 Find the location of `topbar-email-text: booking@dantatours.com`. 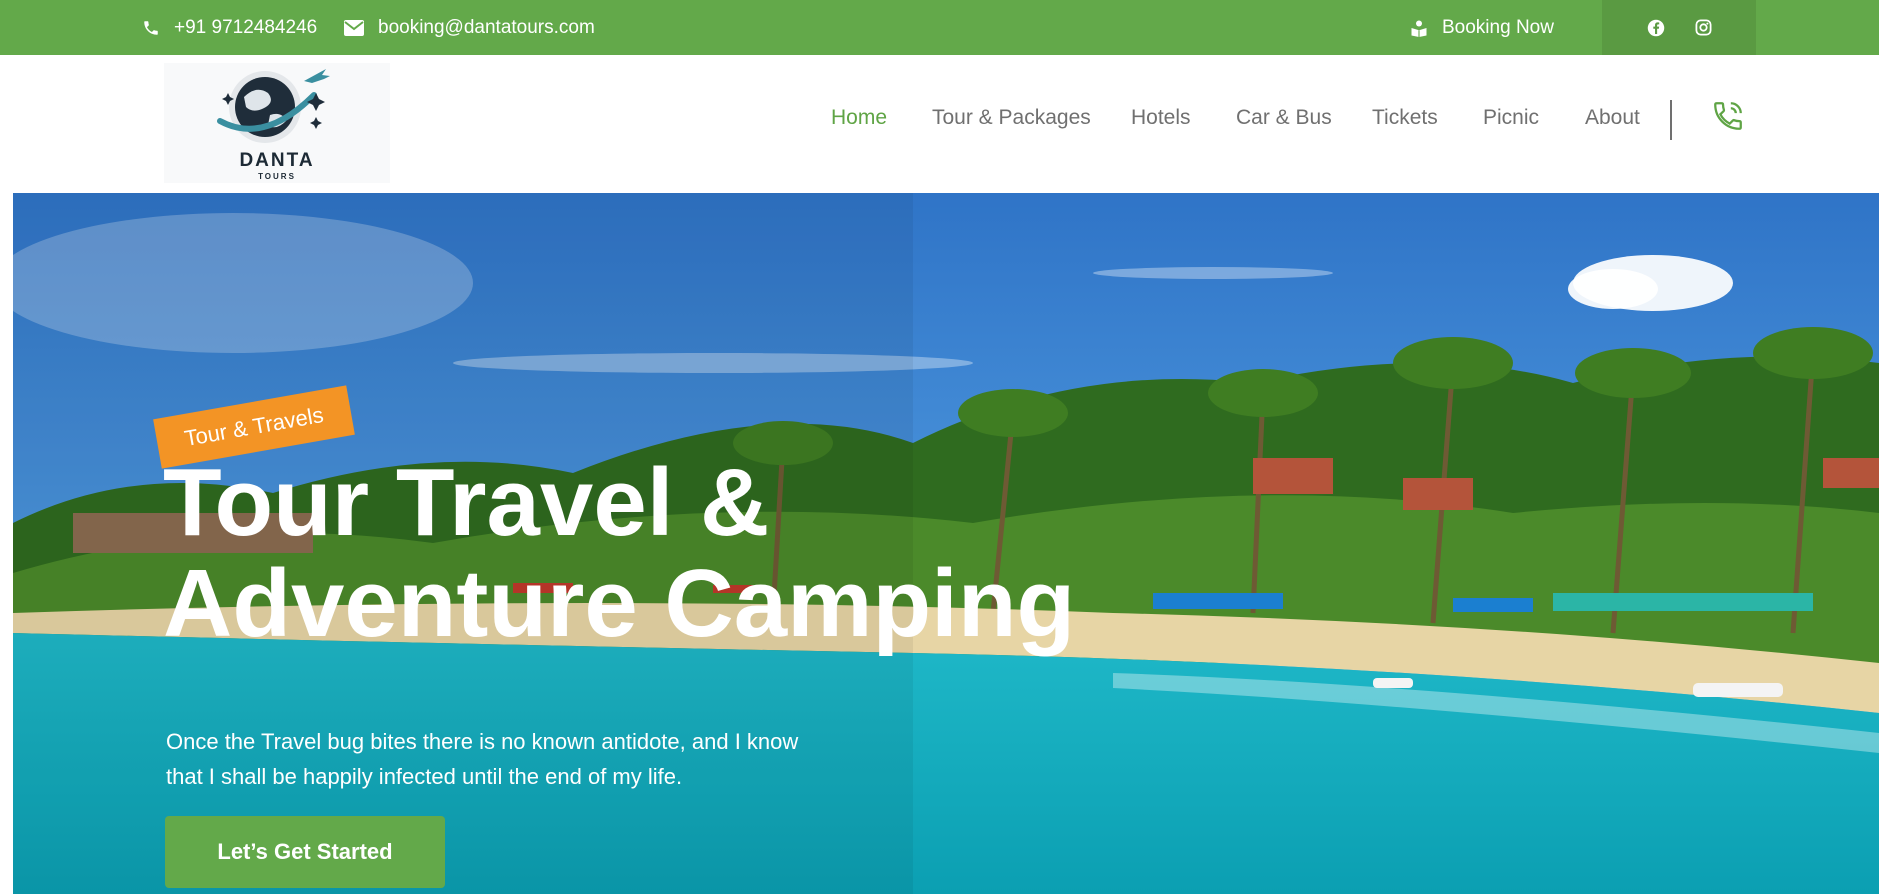

topbar-email-text: booking@dantatours.com is located at coordinates (486, 27).